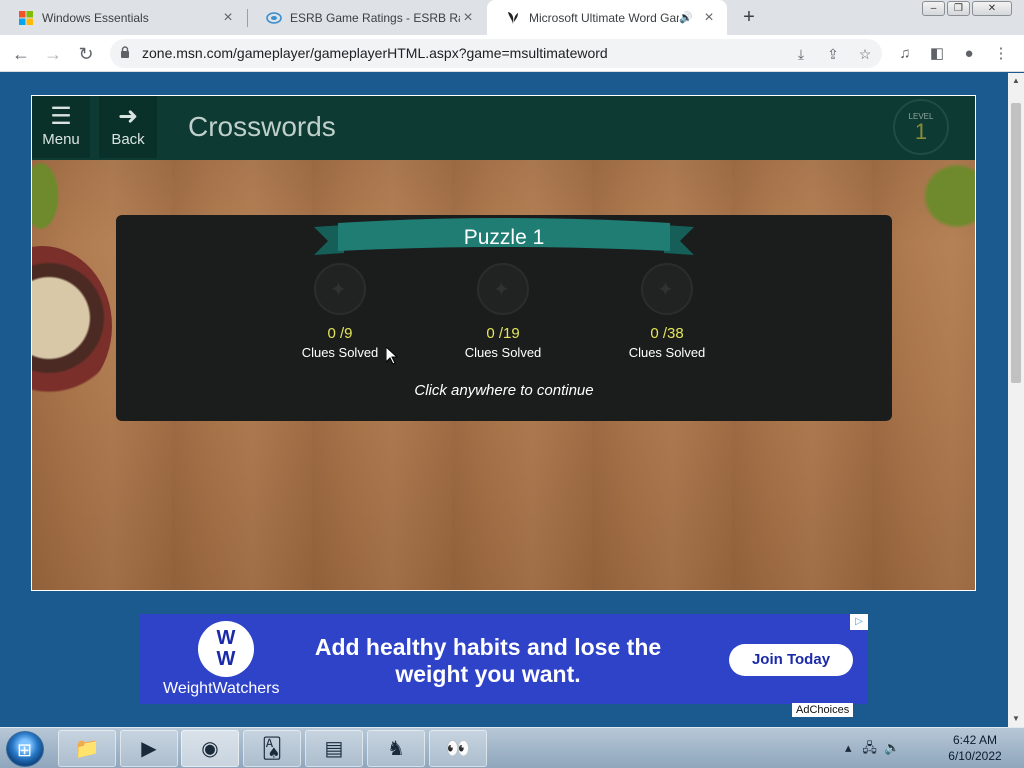  What do you see at coordinates (340, 333) in the screenshot?
I see `clue-count: 0 /9` at bounding box center [340, 333].